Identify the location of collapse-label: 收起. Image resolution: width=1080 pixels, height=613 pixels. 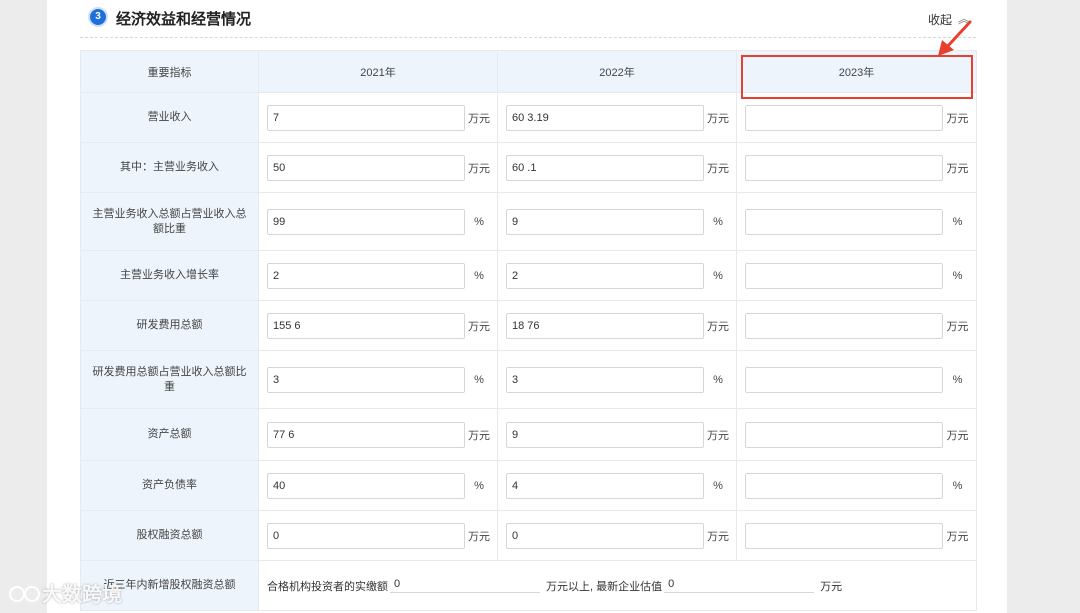
(939, 20).